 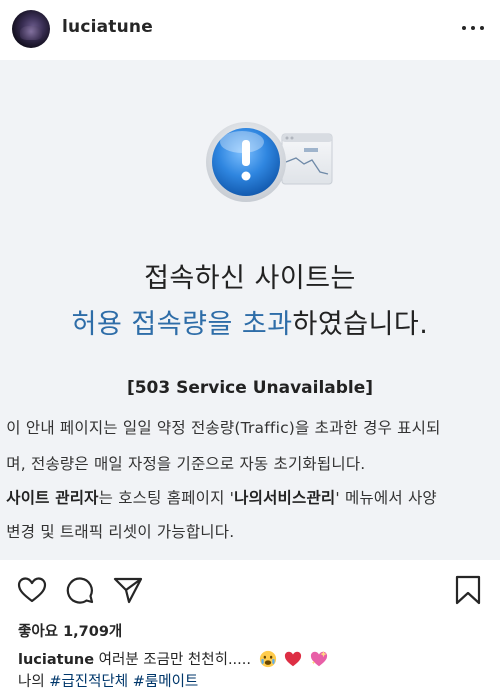 What do you see at coordinates (107, 27) in the screenshot?
I see `post-username: luciatune` at bounding box center [107, 27].